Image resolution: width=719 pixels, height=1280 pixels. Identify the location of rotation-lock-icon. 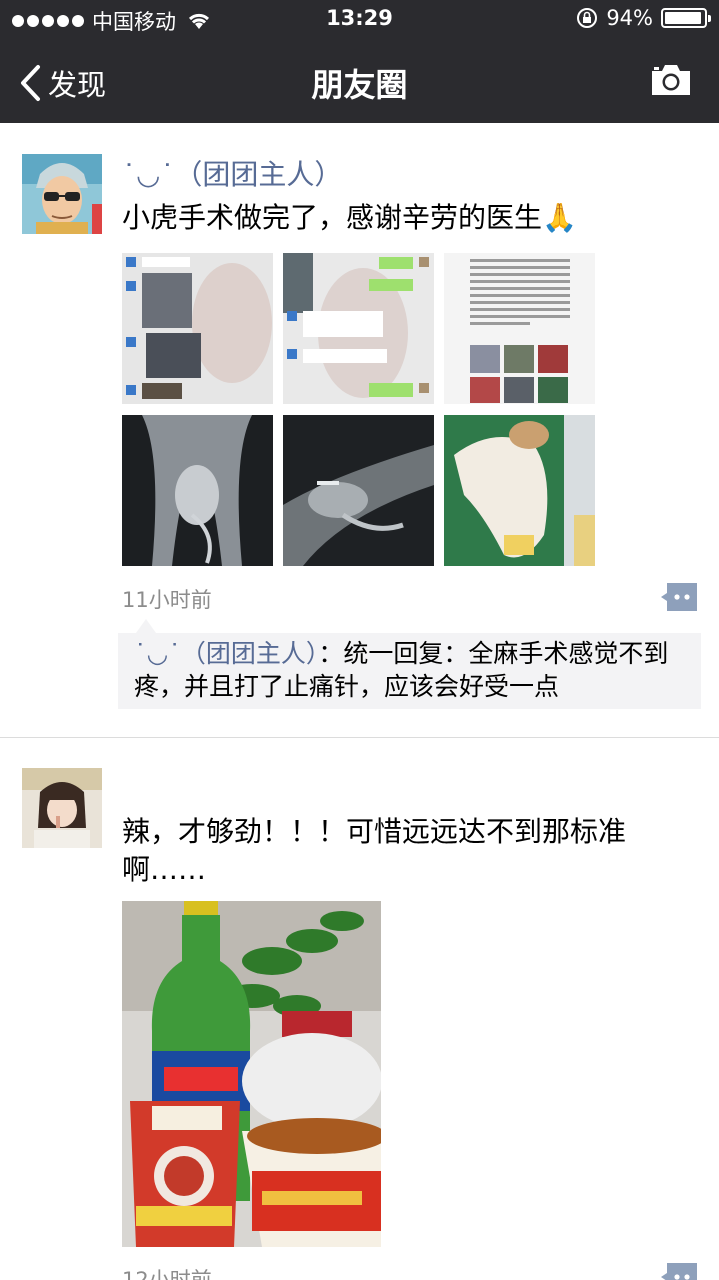
(587, 18).